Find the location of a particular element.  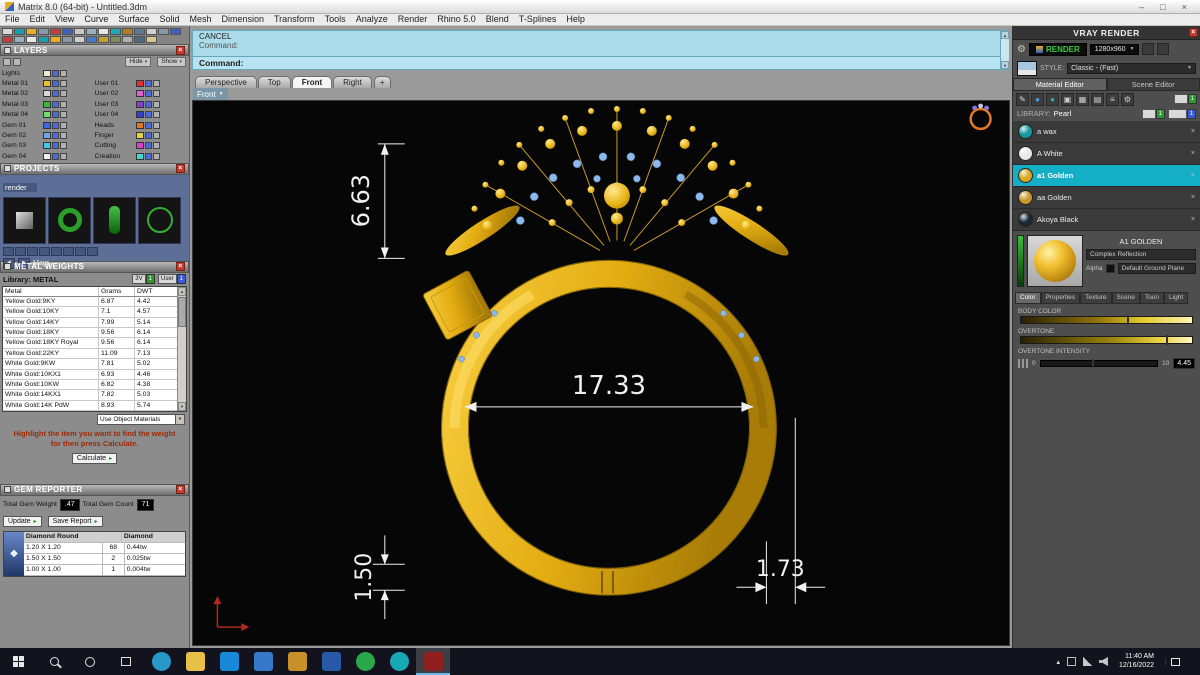

menu-item: Solid is located at coordinates (169, 19).